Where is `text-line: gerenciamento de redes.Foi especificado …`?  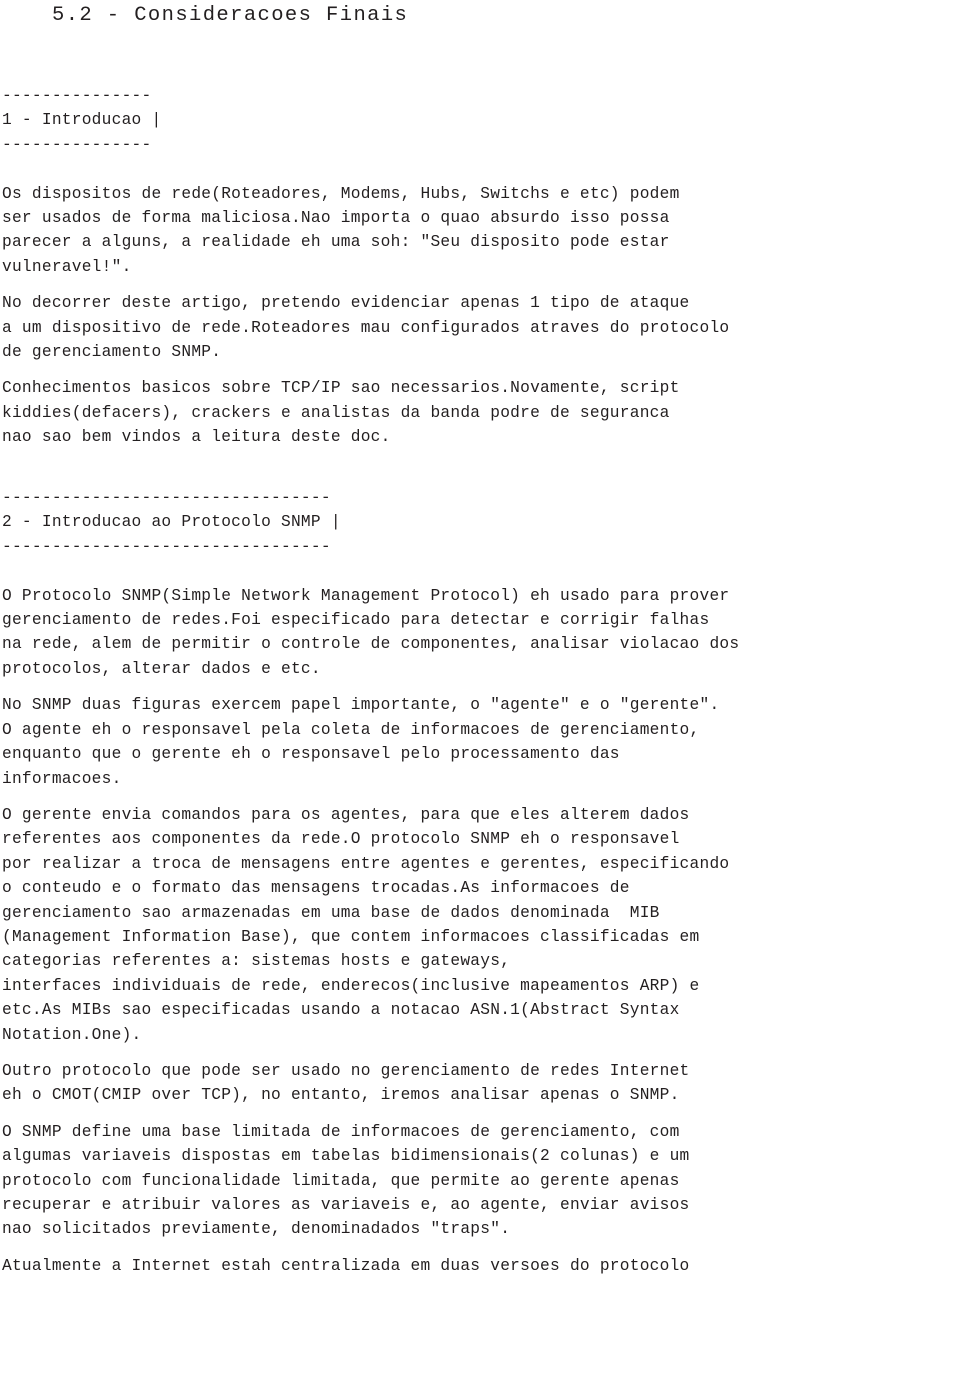 text-line: gerenciamento de redes.Foi especificado … is located at coordinates (356, 620).